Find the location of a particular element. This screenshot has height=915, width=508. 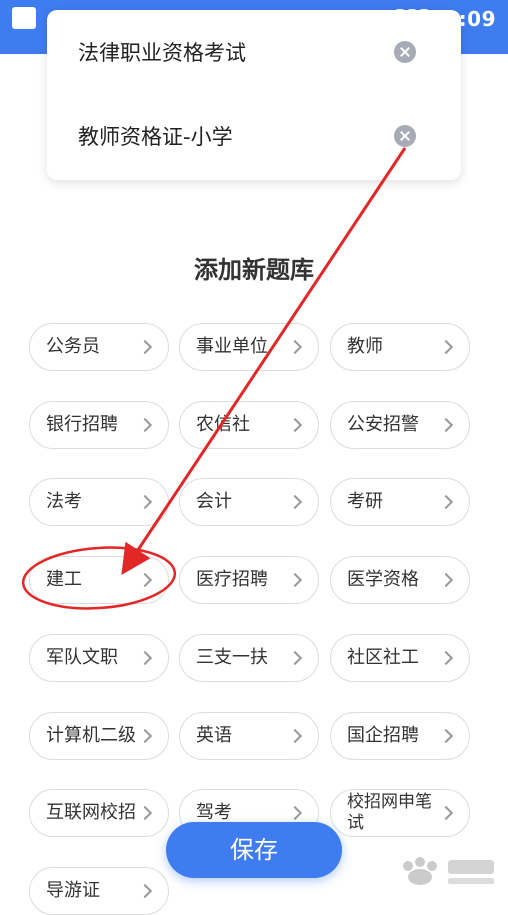

category-chip: 银行招聘 is located at coordinates (99, 425).